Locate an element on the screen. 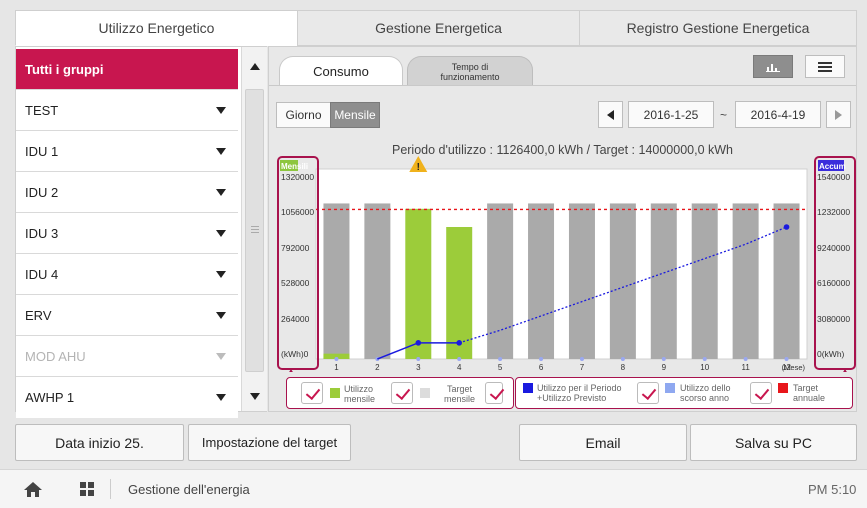 The image size is (867, 508). right-axis-title: Accum is located at coordinates (832, 166).